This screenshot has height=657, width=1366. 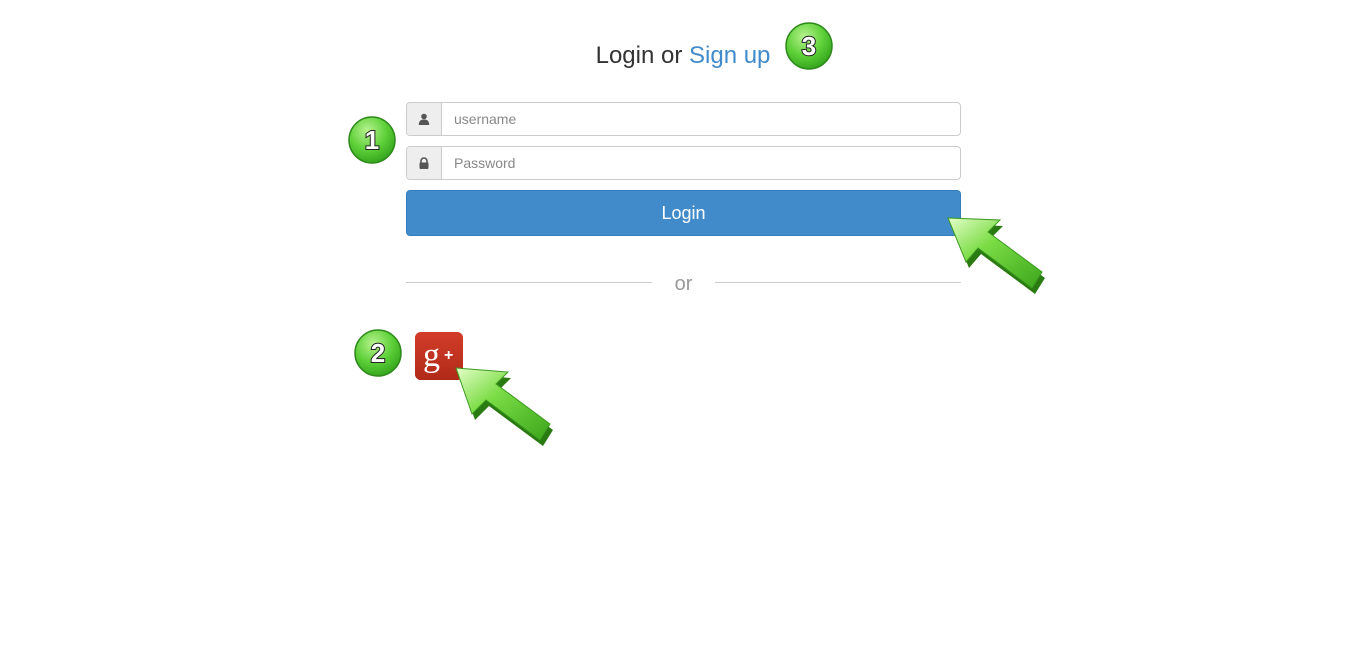 What do you see at coordinates (729, 55) in the screenshot?
I see `signup-link: Sign up` at bounding box center [729, 55].